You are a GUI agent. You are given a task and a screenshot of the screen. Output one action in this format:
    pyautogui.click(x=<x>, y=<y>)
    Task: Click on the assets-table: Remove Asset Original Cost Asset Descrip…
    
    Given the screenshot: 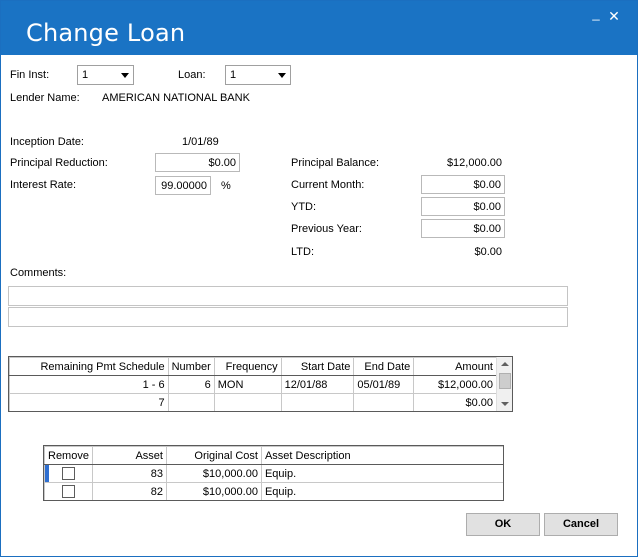 What is the action you would take?
    pyautogui.click(x=273, y=473)
    